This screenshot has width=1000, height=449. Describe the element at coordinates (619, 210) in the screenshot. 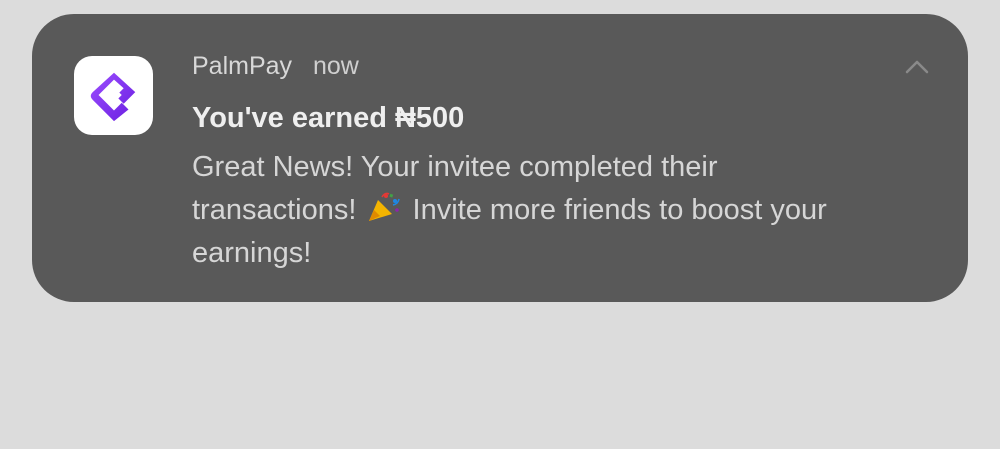

I see `body-line-2b: Invite more friends to boost your` at that location.